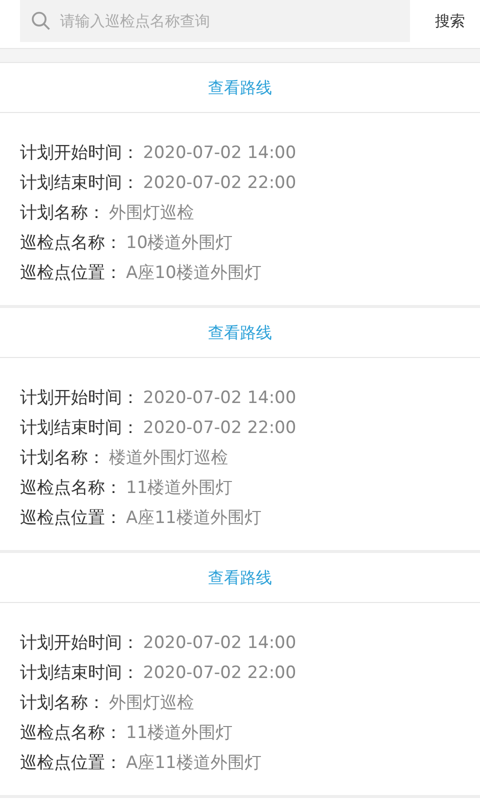 The image size is (480, 800). What do you see at coordinates (168, 458) in the screenshot?
I see `field-value: 楼道外围灯巡检` at bounding box center [168, 458].